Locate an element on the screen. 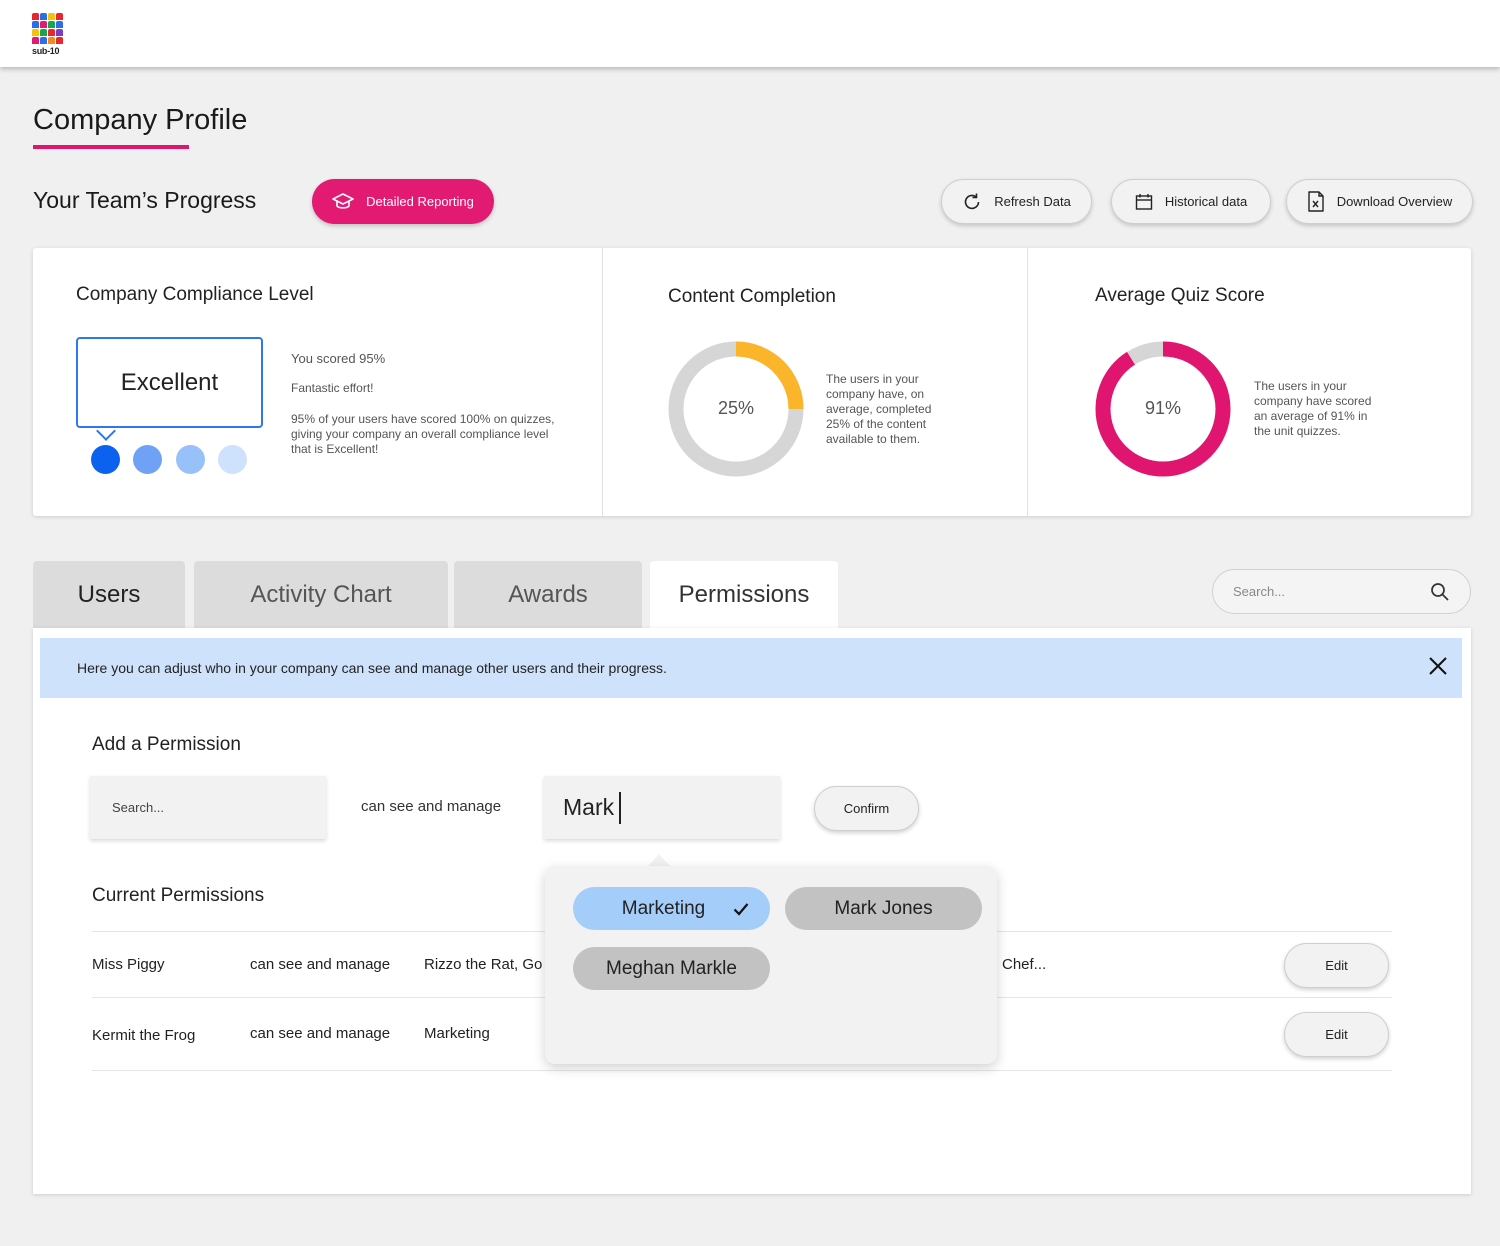 This screenshot has height=1246, width=1500. add-permission-title: Add a Permission is located at coordinates (166, 744).